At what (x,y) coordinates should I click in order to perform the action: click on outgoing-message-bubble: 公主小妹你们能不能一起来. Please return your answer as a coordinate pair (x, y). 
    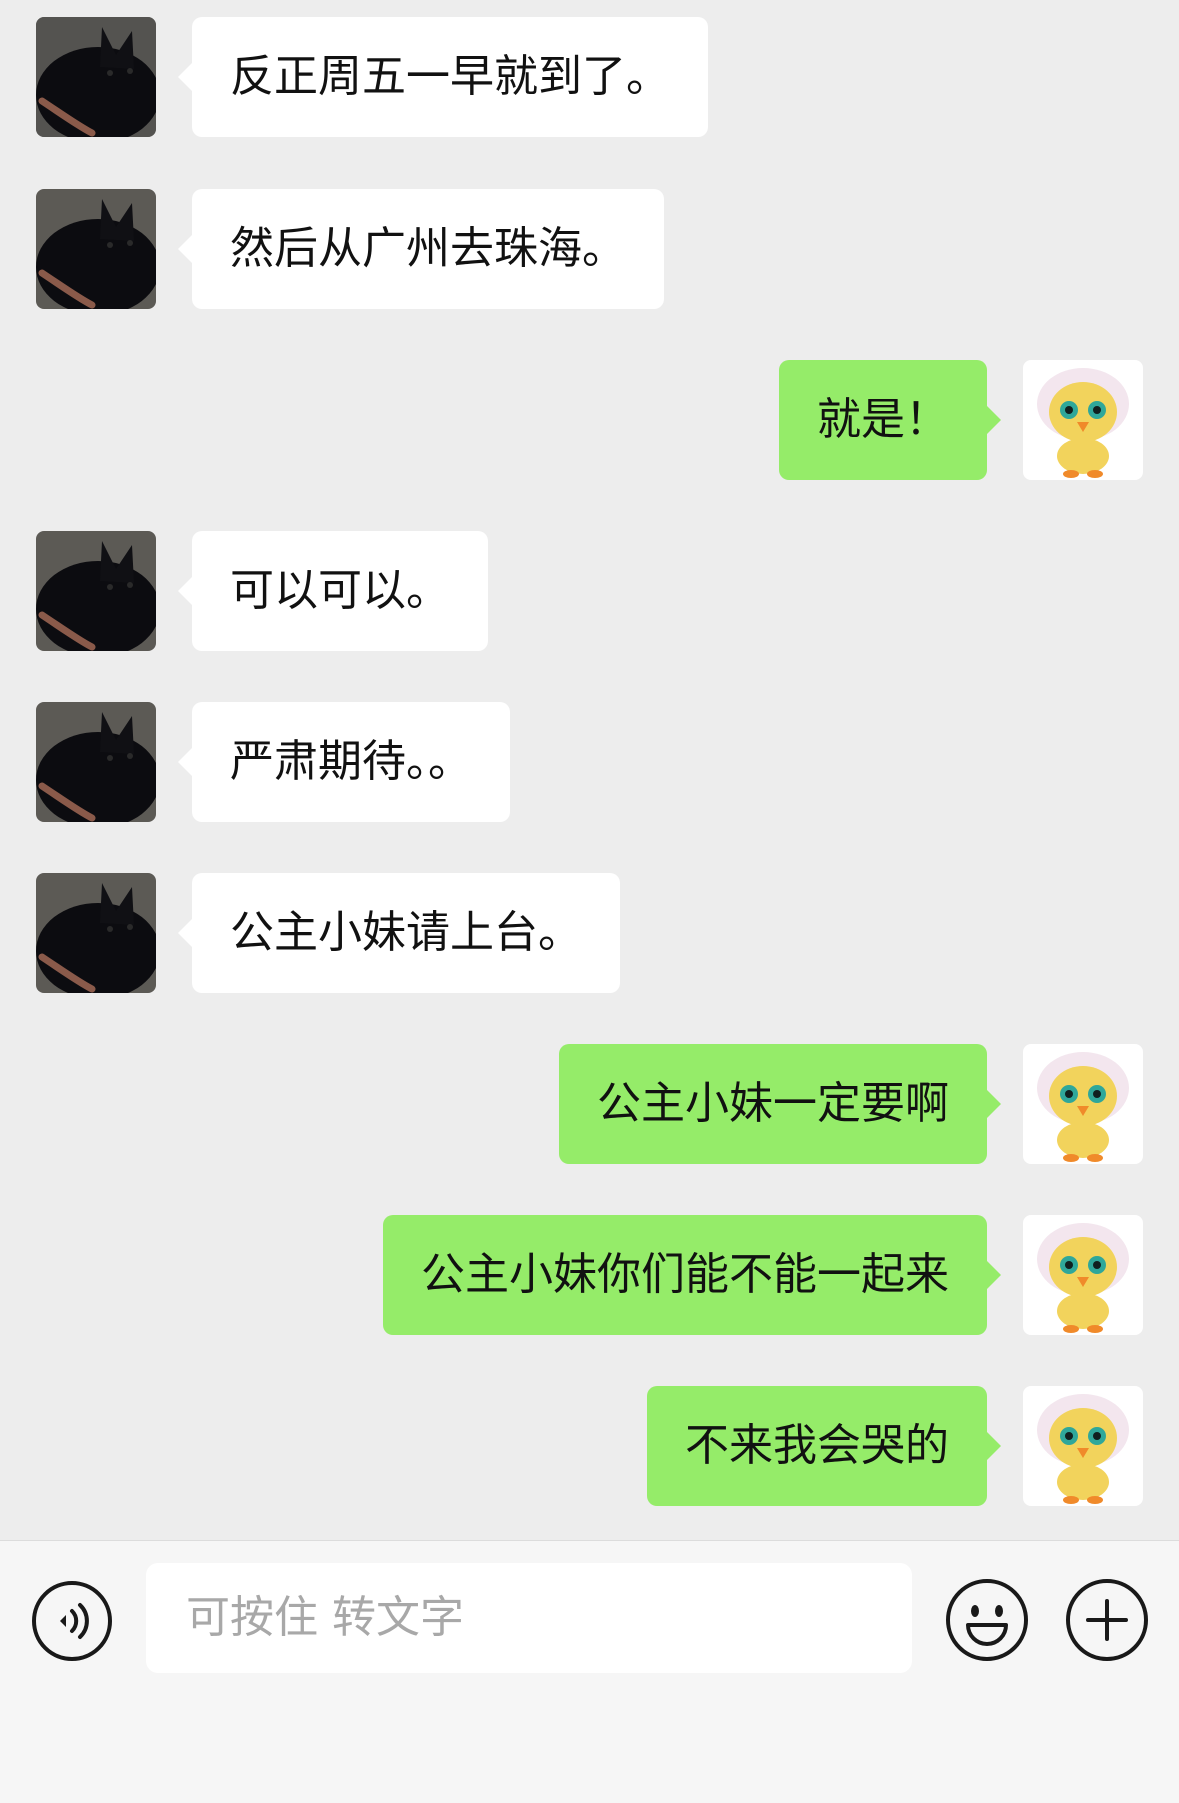
    Looking at the image, I should click on (692, 1275).